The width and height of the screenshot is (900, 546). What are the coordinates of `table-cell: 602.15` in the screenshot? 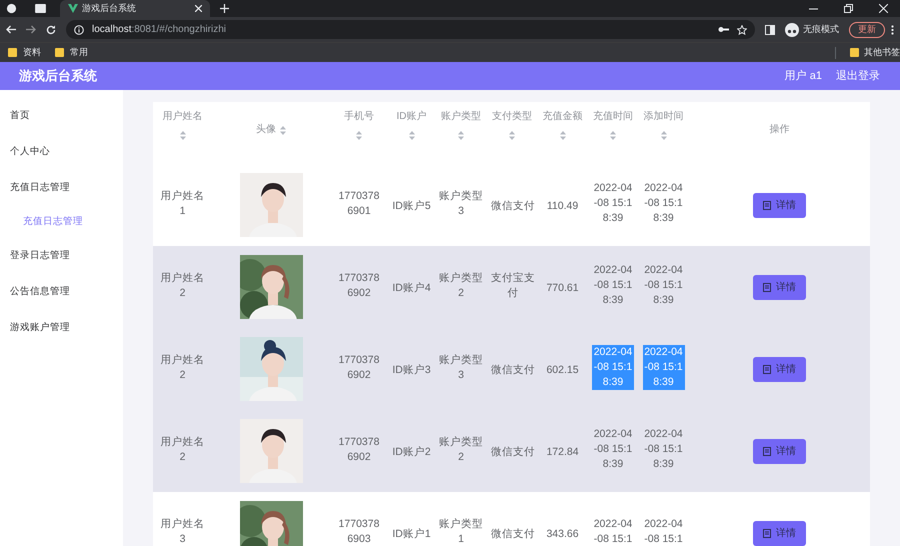 It's located at (562, 370).